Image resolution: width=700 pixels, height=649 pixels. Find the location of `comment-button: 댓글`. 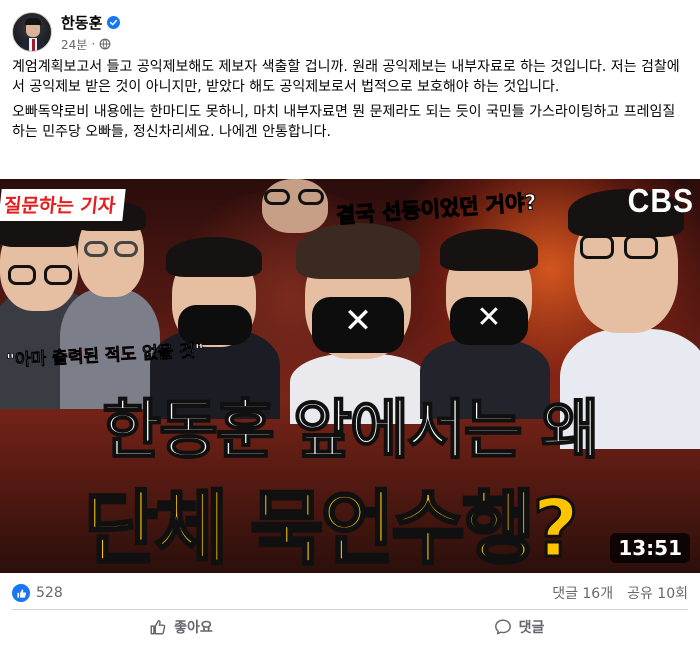

comment-button: 댓글 is located at coordinates (519, 627).